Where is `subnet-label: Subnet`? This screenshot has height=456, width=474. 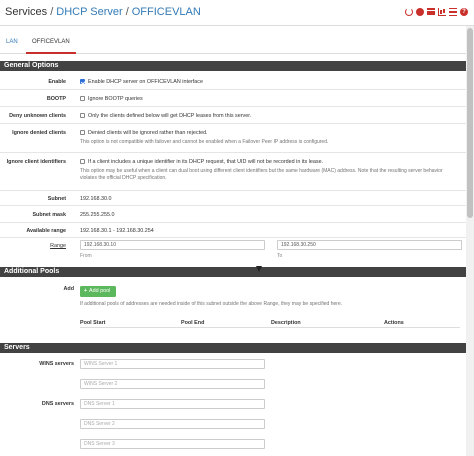
subnet-label: Subnet is located at coordinates (56, 199).